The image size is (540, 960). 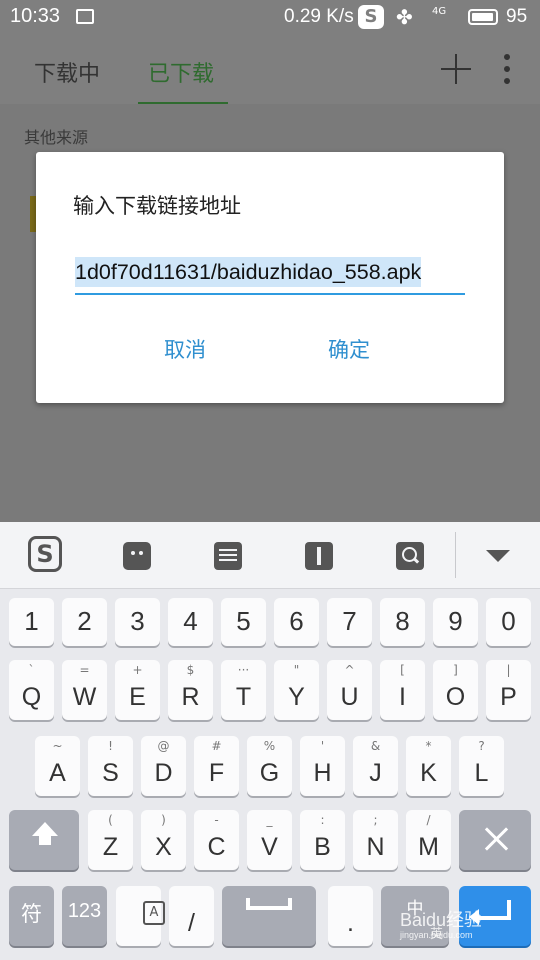 I want to click on key-label: 7, so click(x=349, y=621).